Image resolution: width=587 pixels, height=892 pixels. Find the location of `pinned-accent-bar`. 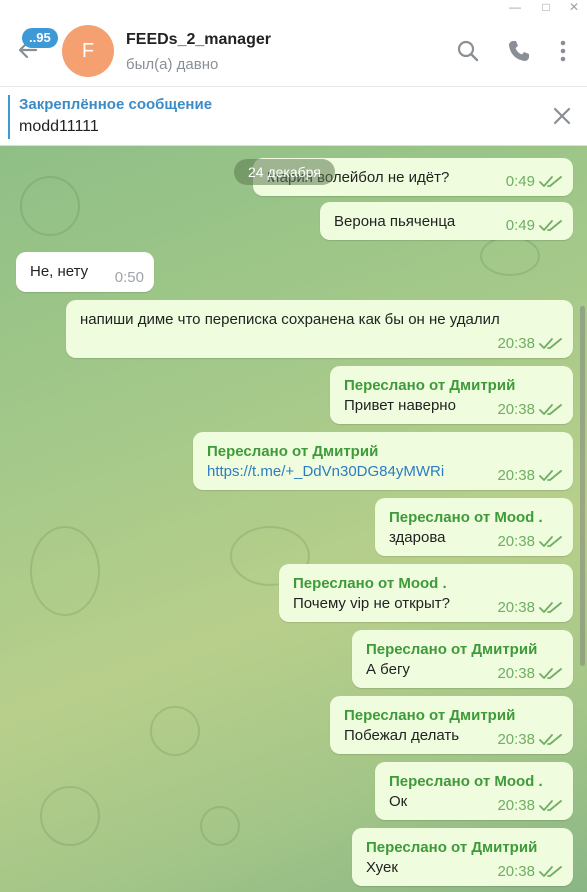

pinned-accent-bar is located at coordinates (9, 117).